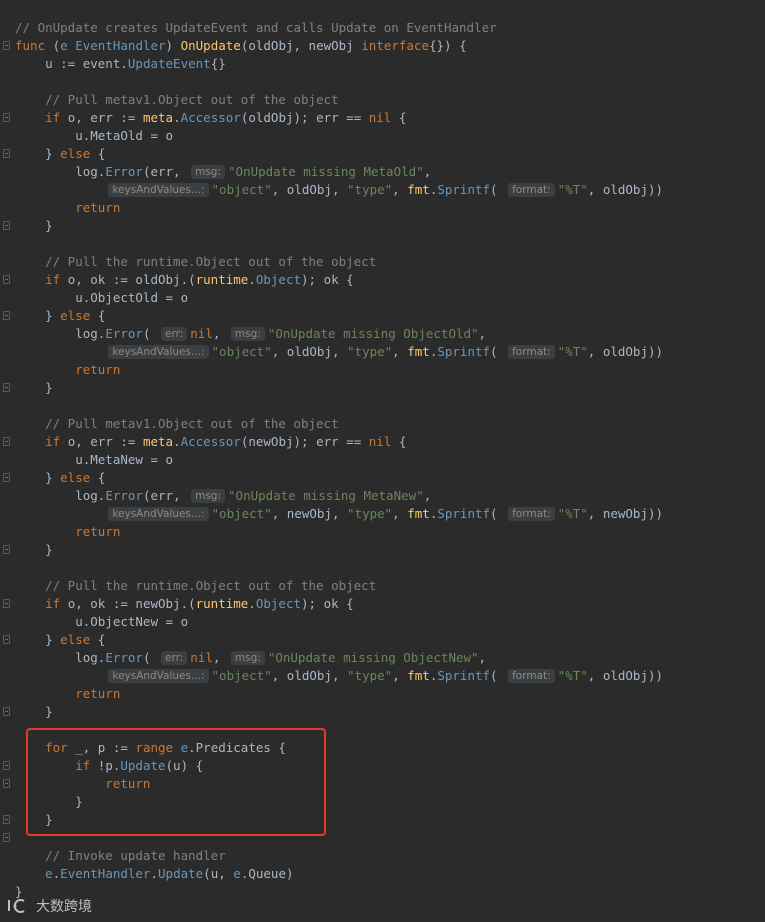 The image size is (765, 922). What do you see at coordinates (309, 351) in the screenshot?
I see `code-token: , oldObj,` at bounding box center [309, 351].